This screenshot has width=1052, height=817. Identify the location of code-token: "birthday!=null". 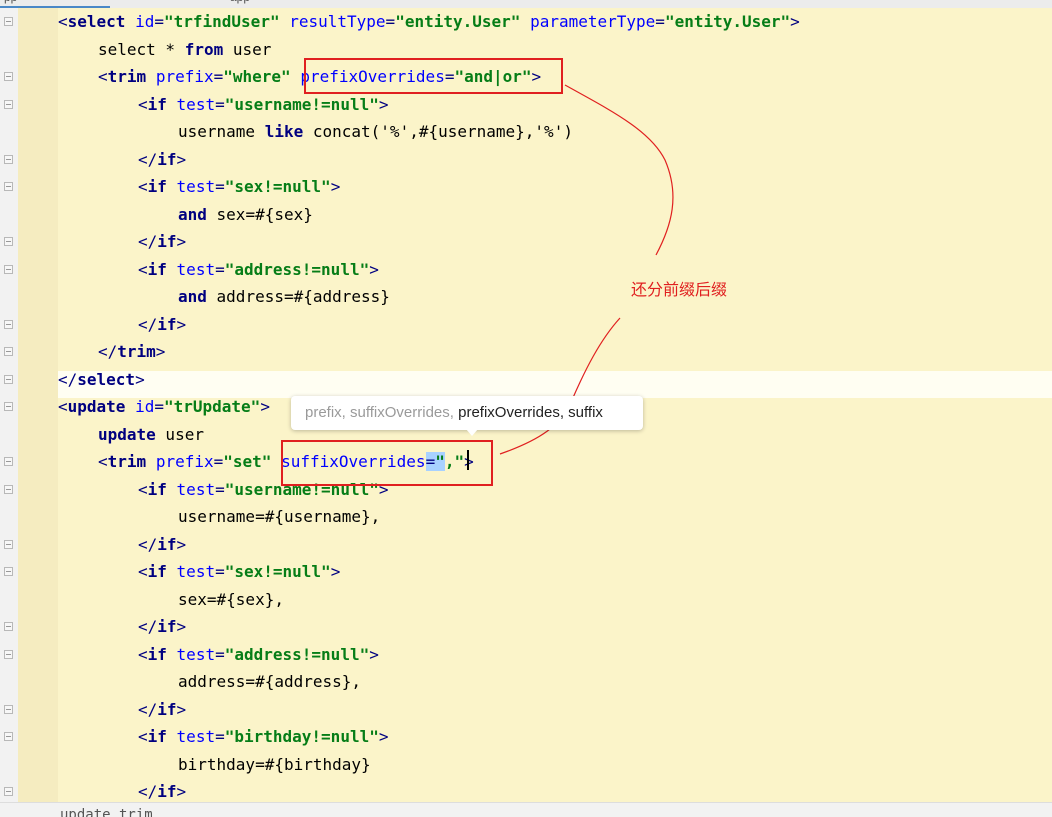
(301, 736).